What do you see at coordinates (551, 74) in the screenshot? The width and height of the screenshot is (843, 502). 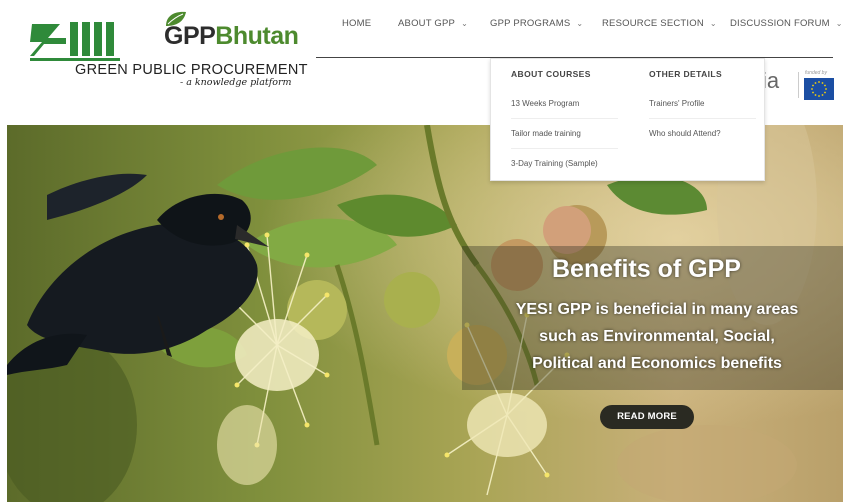 I see `about-courses-heading: ABOUT COURSES` at bounding box center [551, 74].